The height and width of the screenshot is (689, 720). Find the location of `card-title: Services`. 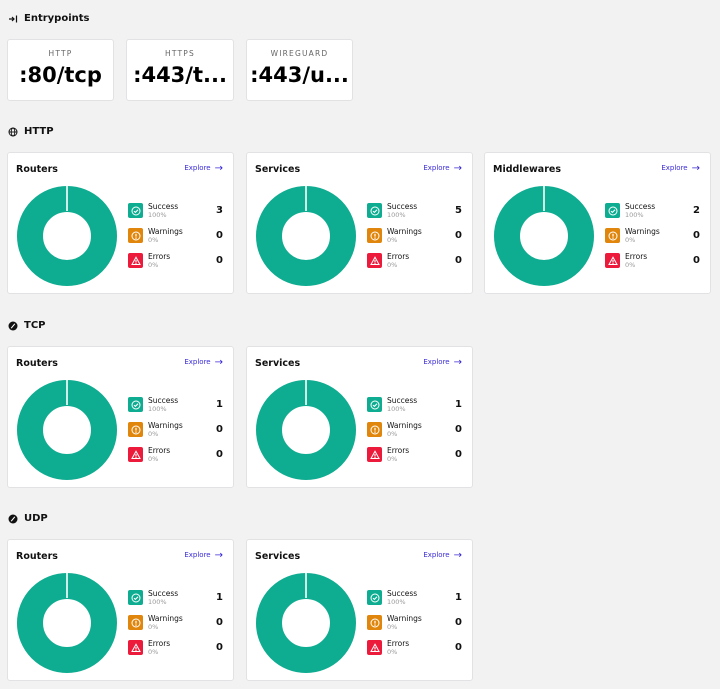

card-title: Services is located at coordinates (278, 556).